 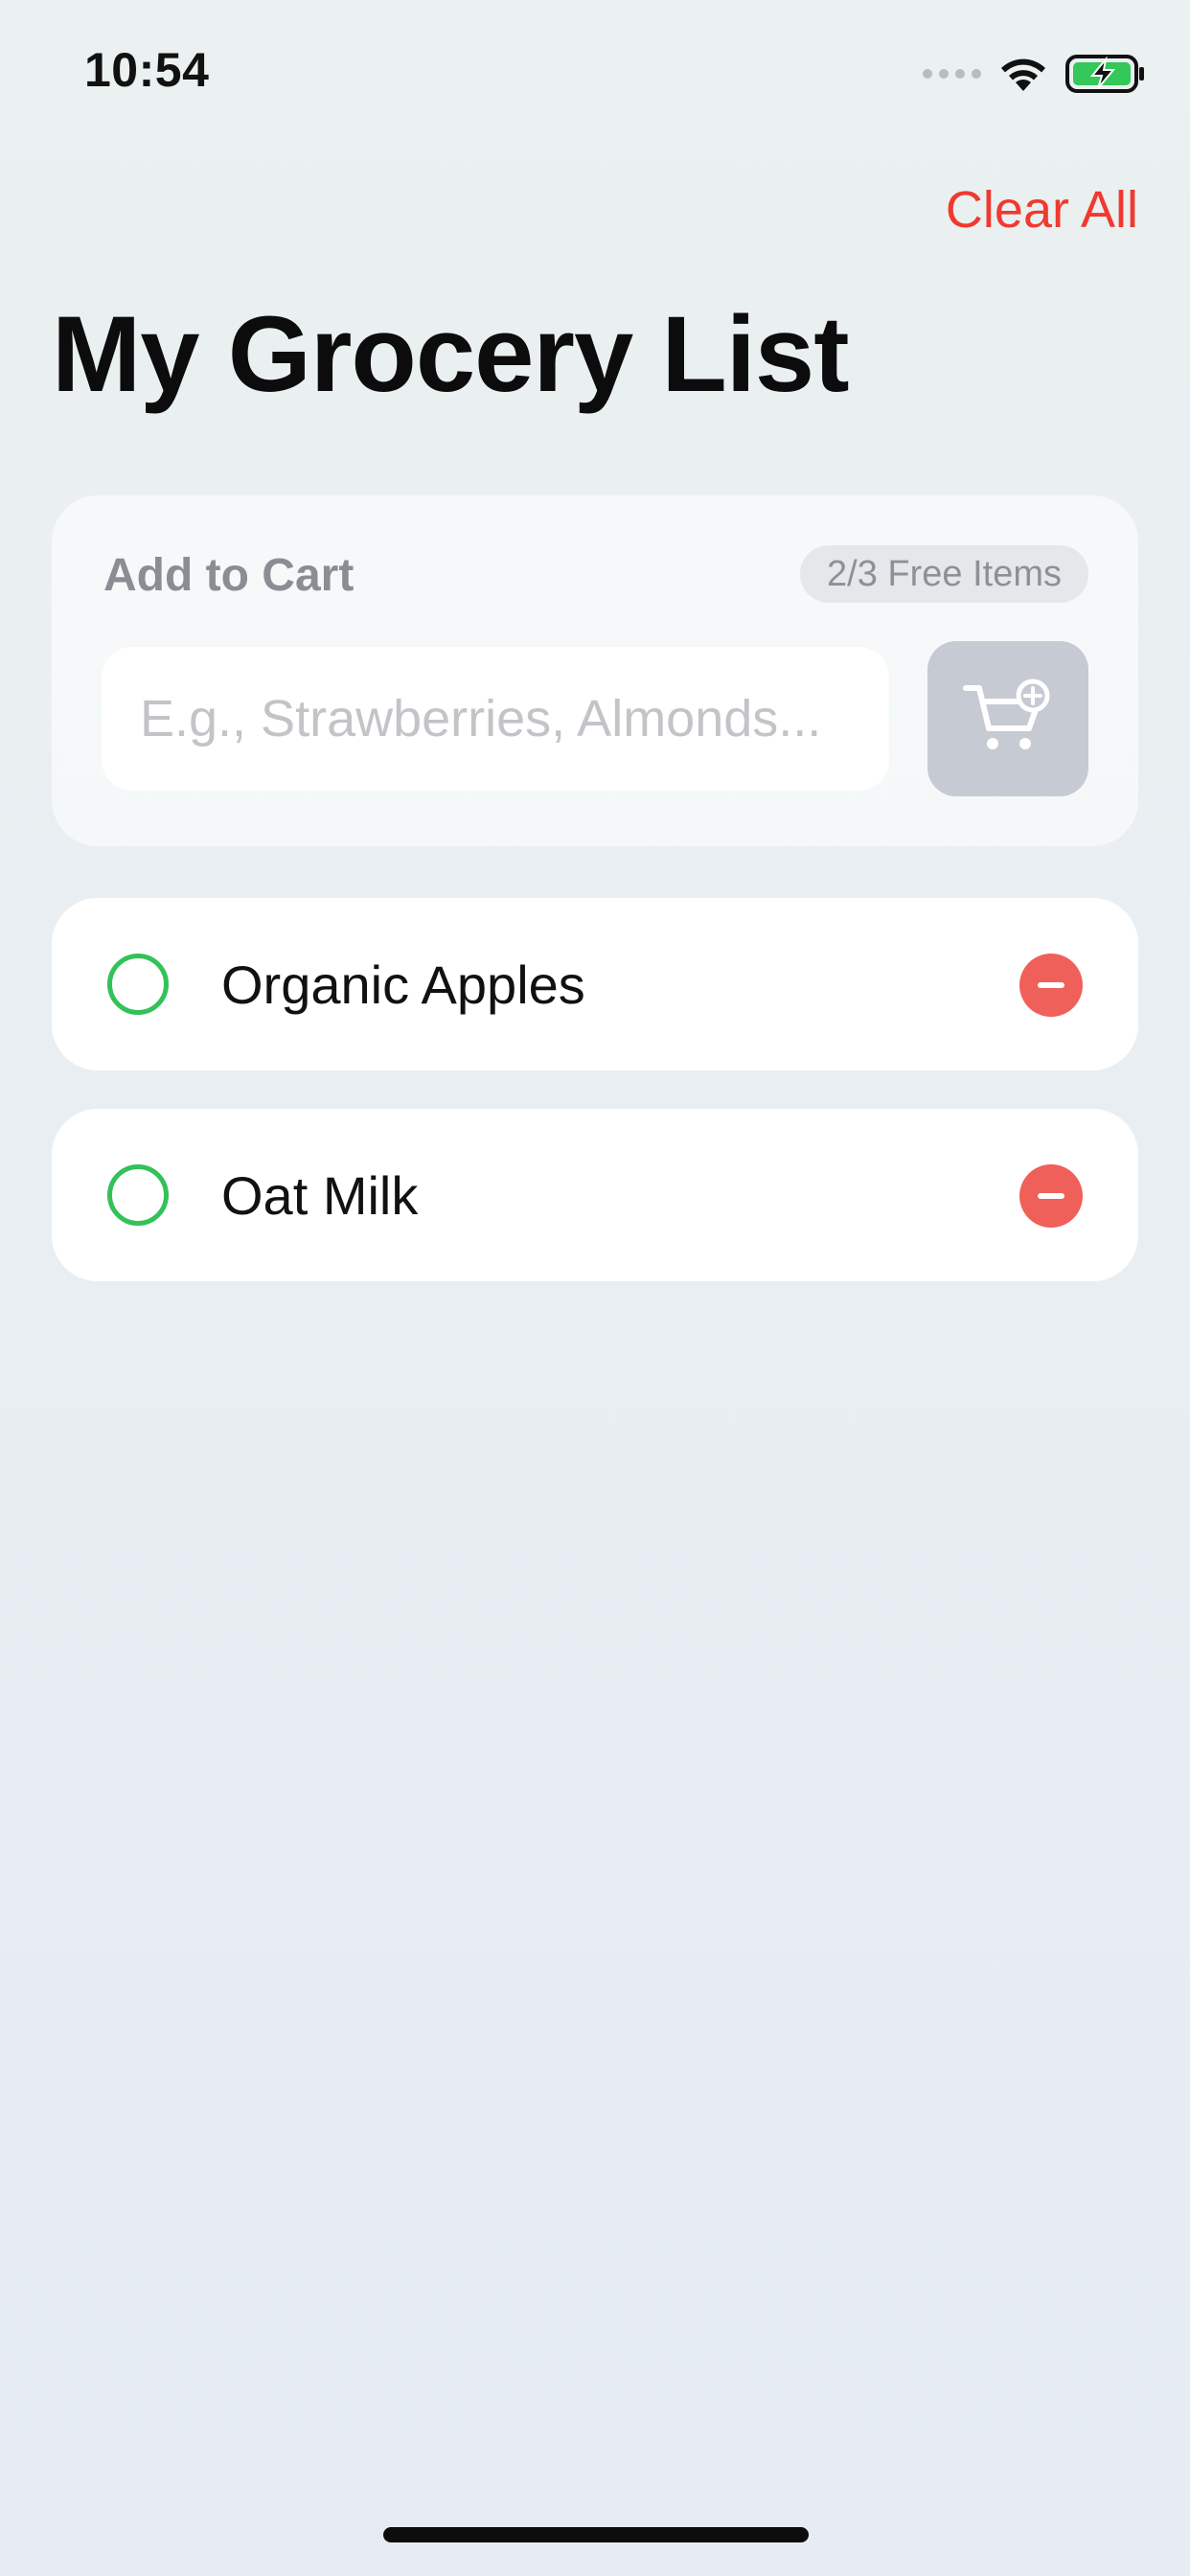 I want to click on add-item-card: Add to Cart 2/3 Free Items, so click(x=595, y=670).